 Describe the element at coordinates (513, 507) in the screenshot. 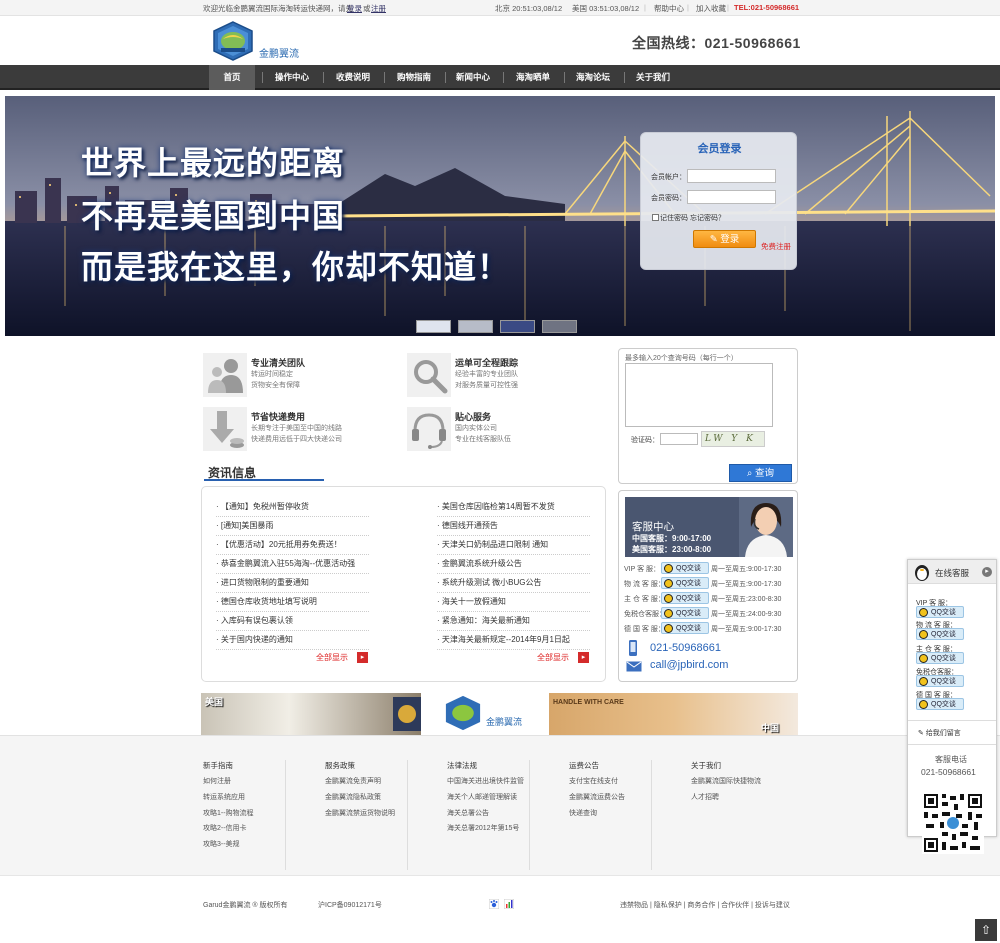

I see `news-item: · 美国仓库因临检第14周暂不发货` at that location.